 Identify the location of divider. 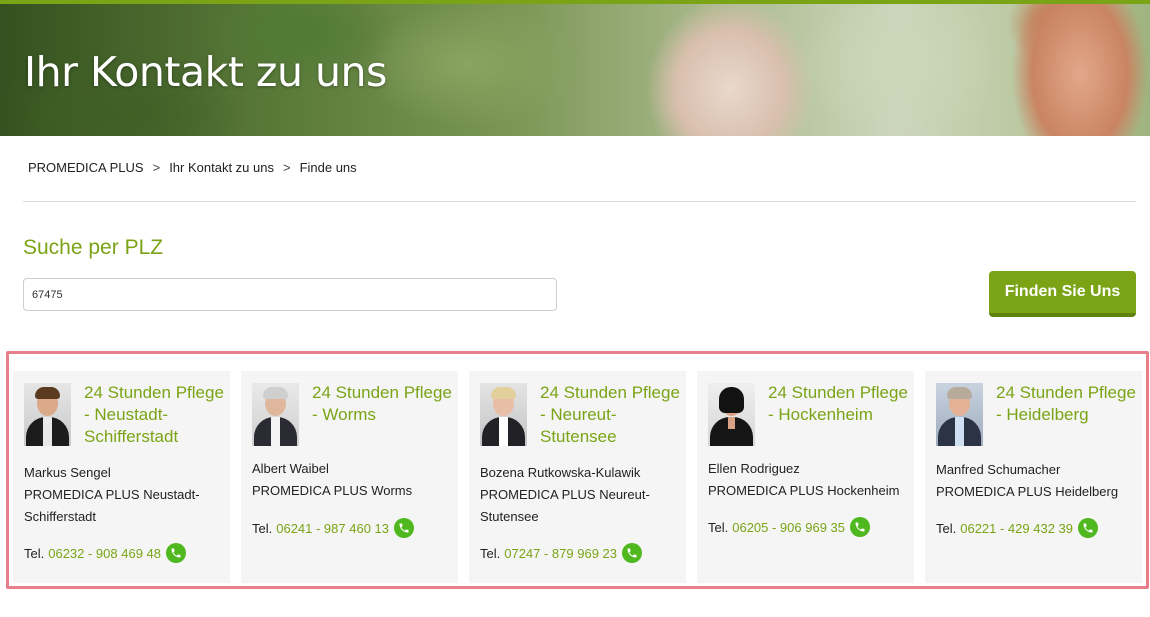
(579, 201).